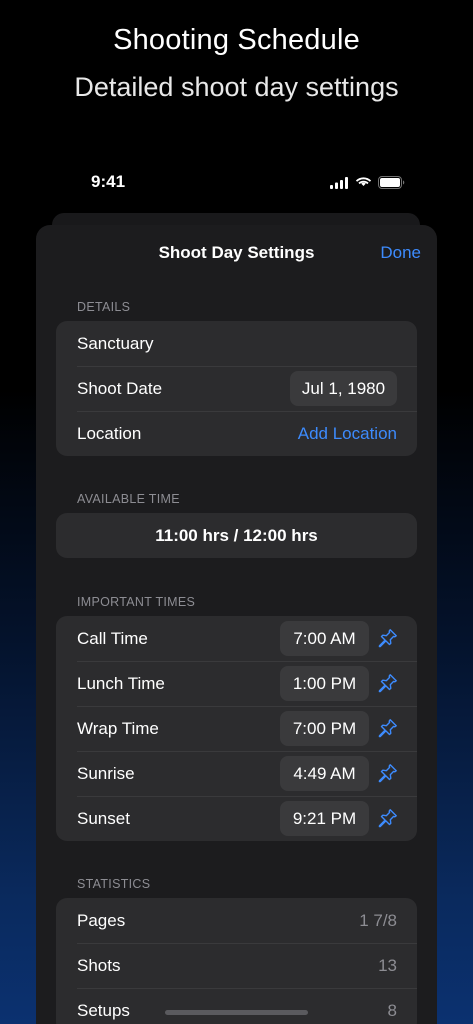 The height and width of the screenshot is (1024, 473). I want to click on name-row: Sanctuary, so click(236, 343).